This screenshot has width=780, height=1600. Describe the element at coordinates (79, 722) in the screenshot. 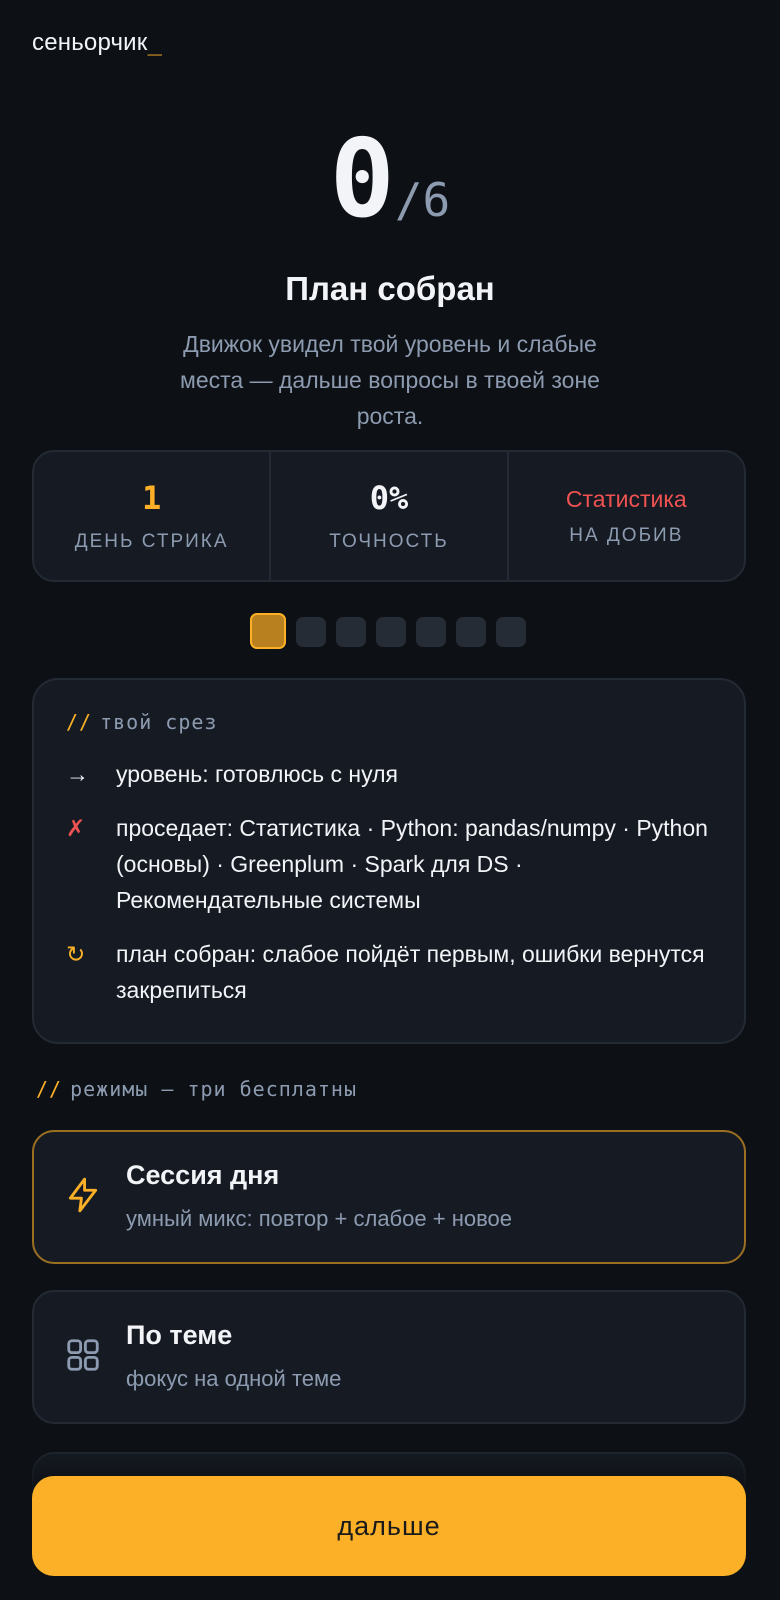

I see `slice-heading-slashes: //` at that location.